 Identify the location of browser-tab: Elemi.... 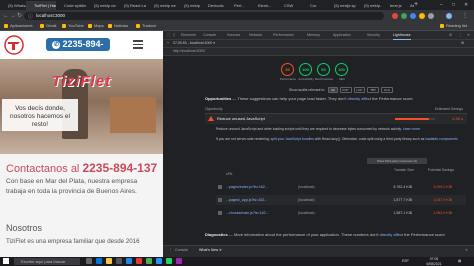
(263, 5).